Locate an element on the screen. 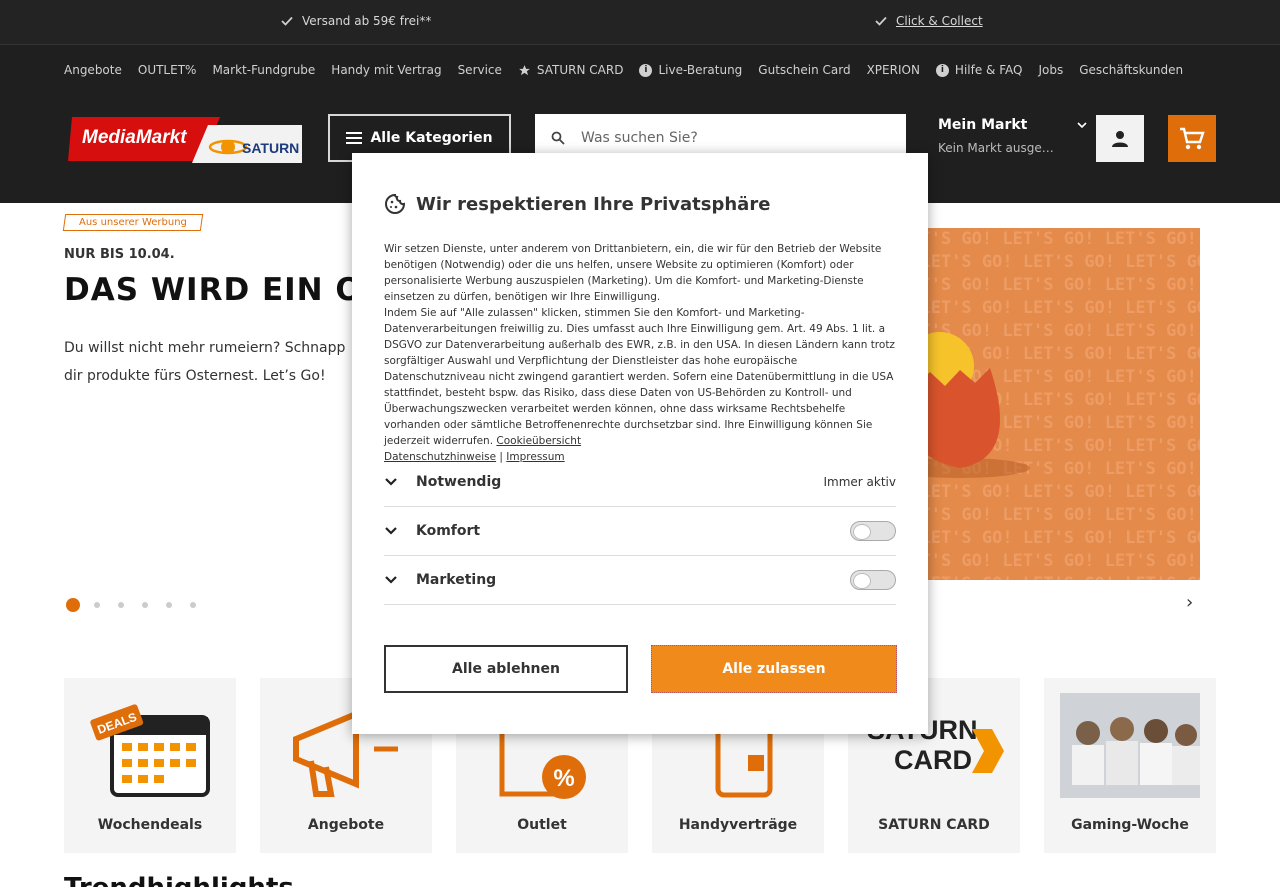 The height and width of the screenshot is (887, 1280). always-active-label: Immer aktiv is located at coordinates (860, 482).